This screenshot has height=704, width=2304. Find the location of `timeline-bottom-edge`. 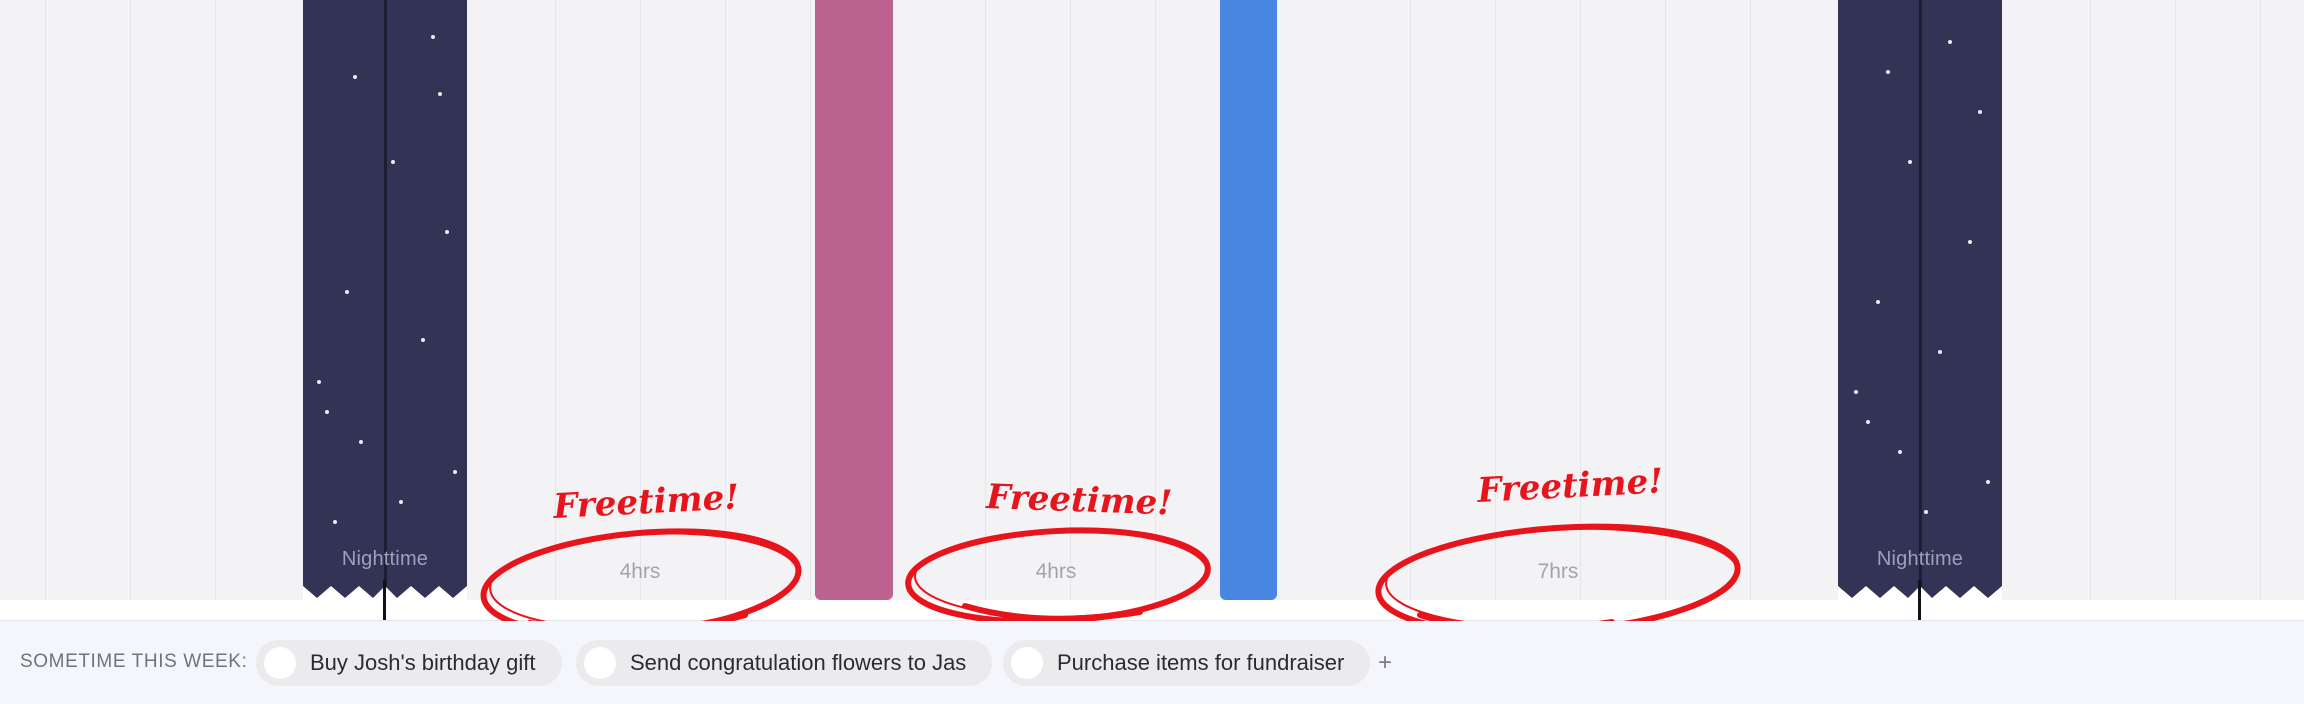

timeline-bottom-edge is located at coordinates (1152, 610).